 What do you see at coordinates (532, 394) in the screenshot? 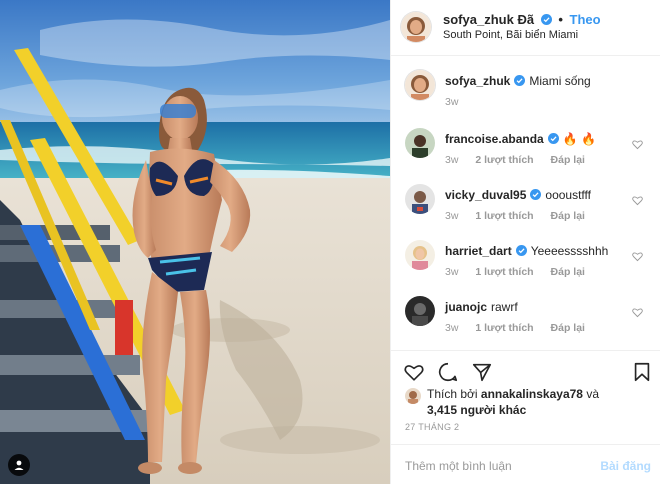
I see `liker-username: annakalinskaya78` at bounding box center [532, 394].